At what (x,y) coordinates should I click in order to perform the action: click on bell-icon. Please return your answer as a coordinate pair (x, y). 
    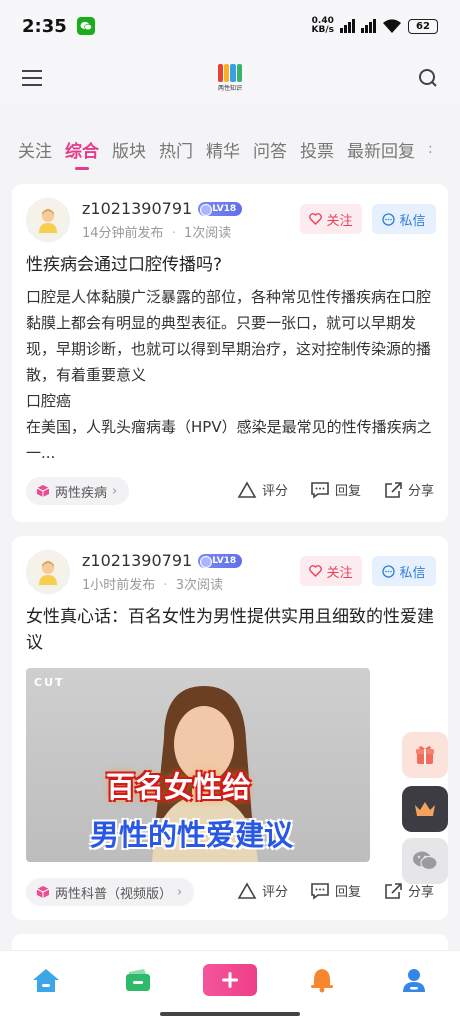
    Looking at the image, I should click on (322, 981).